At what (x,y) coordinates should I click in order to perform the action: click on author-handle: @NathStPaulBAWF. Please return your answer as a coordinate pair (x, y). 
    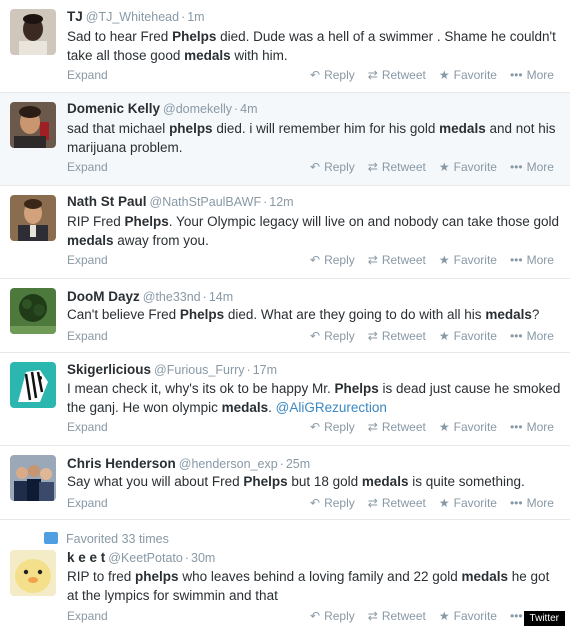
    Looking at the image, I should click on (206, 202).